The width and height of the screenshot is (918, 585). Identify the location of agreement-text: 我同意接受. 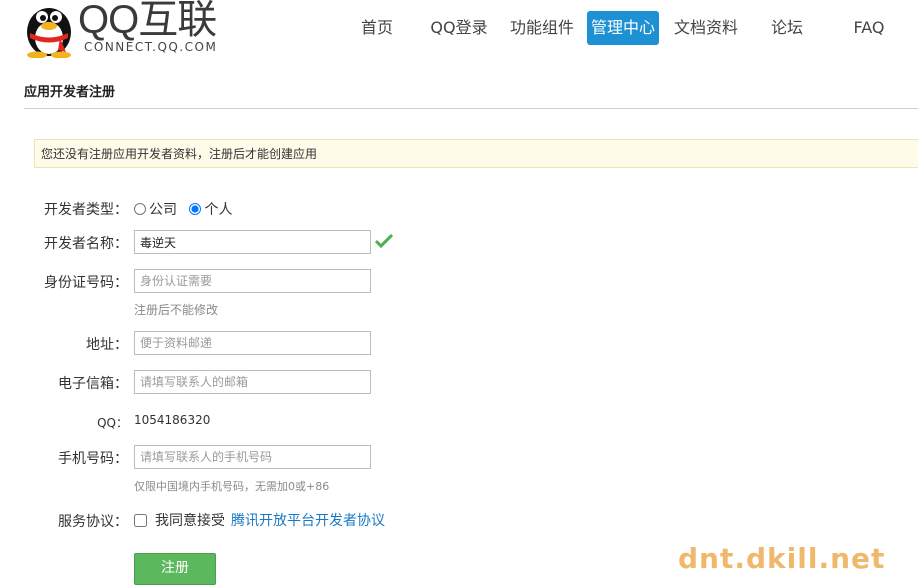
(190, 521).